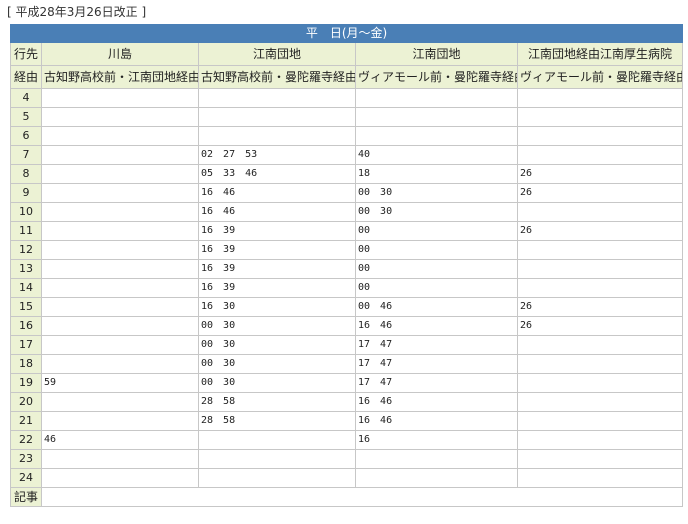  What do you see at coordinates (26, 497) in the screenshot?
I see `notes-label: 記事` at bounding box center [26, 497].